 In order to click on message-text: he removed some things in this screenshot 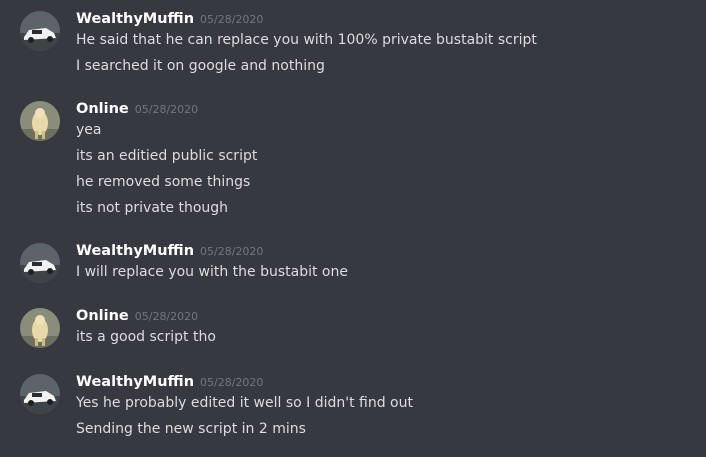, I will do `click(163, 182)`.